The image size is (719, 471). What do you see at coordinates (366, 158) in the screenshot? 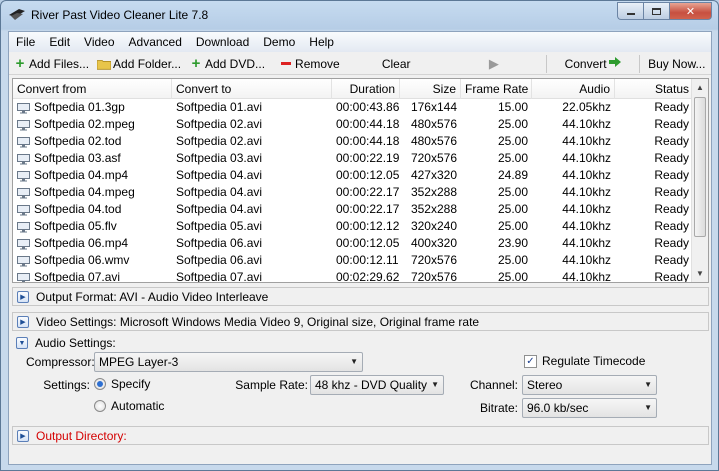
I see `duration-cell: 00:00:22.19` at bounding box center [366, 158].